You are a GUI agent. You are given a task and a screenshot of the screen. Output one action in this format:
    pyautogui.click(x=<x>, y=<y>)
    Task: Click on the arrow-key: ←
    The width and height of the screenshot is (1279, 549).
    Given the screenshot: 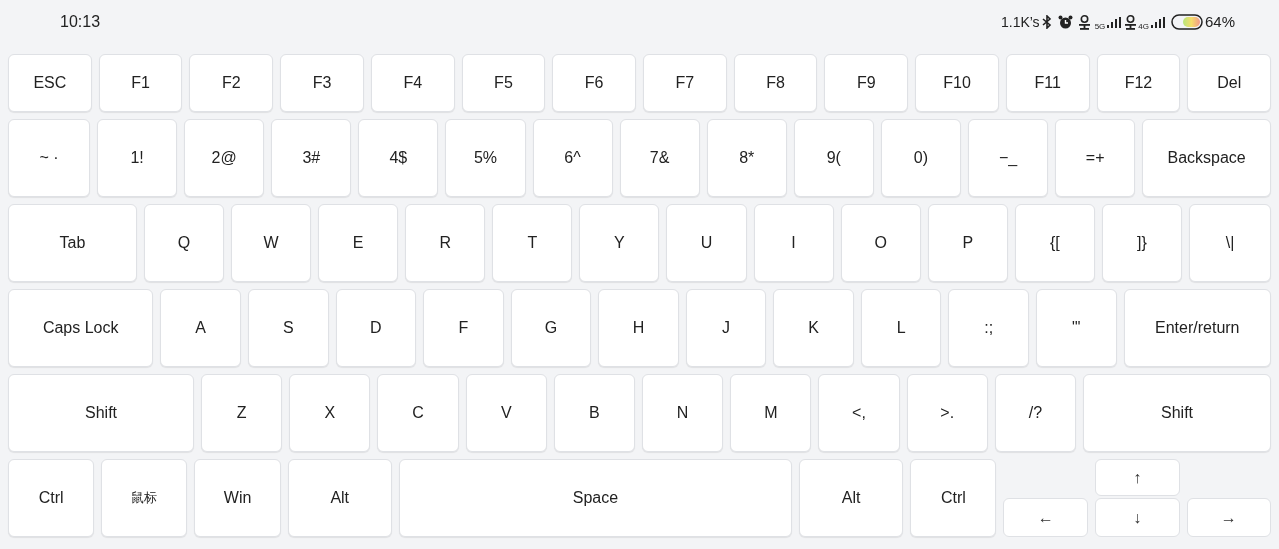 What is the action you would take?
    pyautogui.click(x=1045, y=517)
    